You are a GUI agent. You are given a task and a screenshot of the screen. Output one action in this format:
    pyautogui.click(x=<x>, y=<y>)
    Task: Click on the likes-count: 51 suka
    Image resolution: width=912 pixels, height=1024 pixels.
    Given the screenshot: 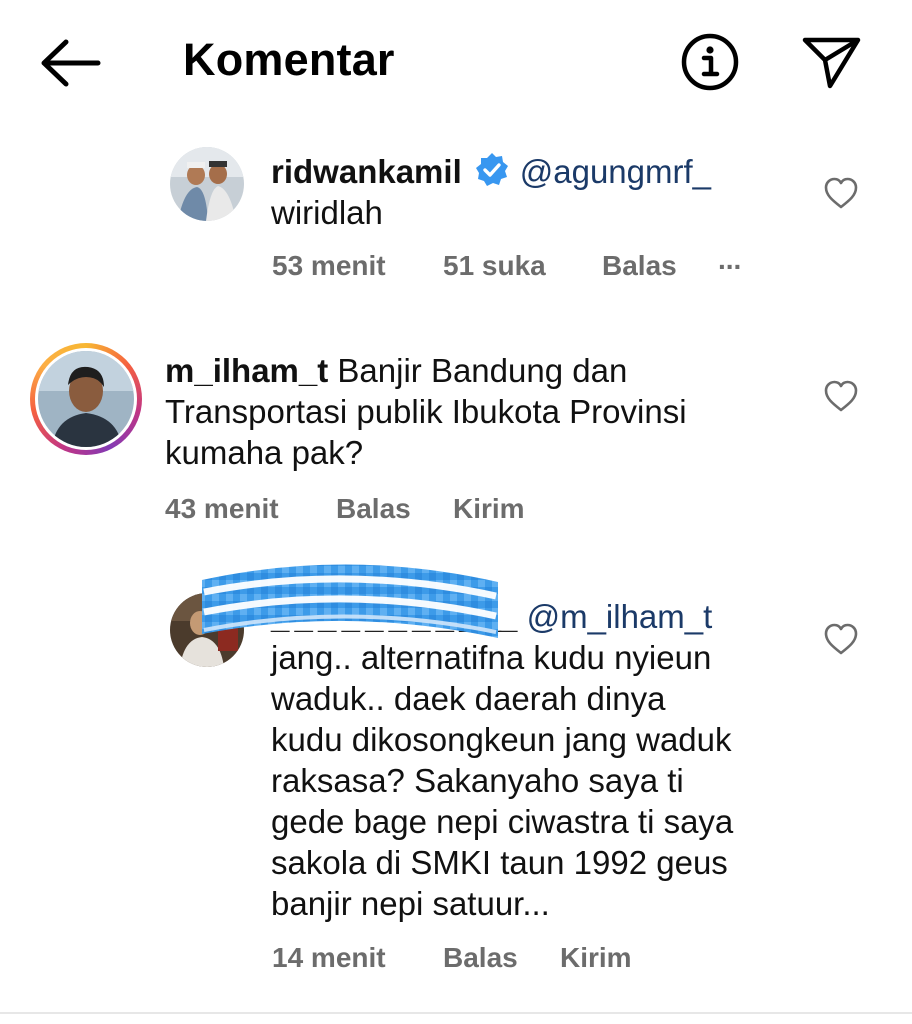 What is the action you would take?
    pyautogui.click(x=494, y=266)
    